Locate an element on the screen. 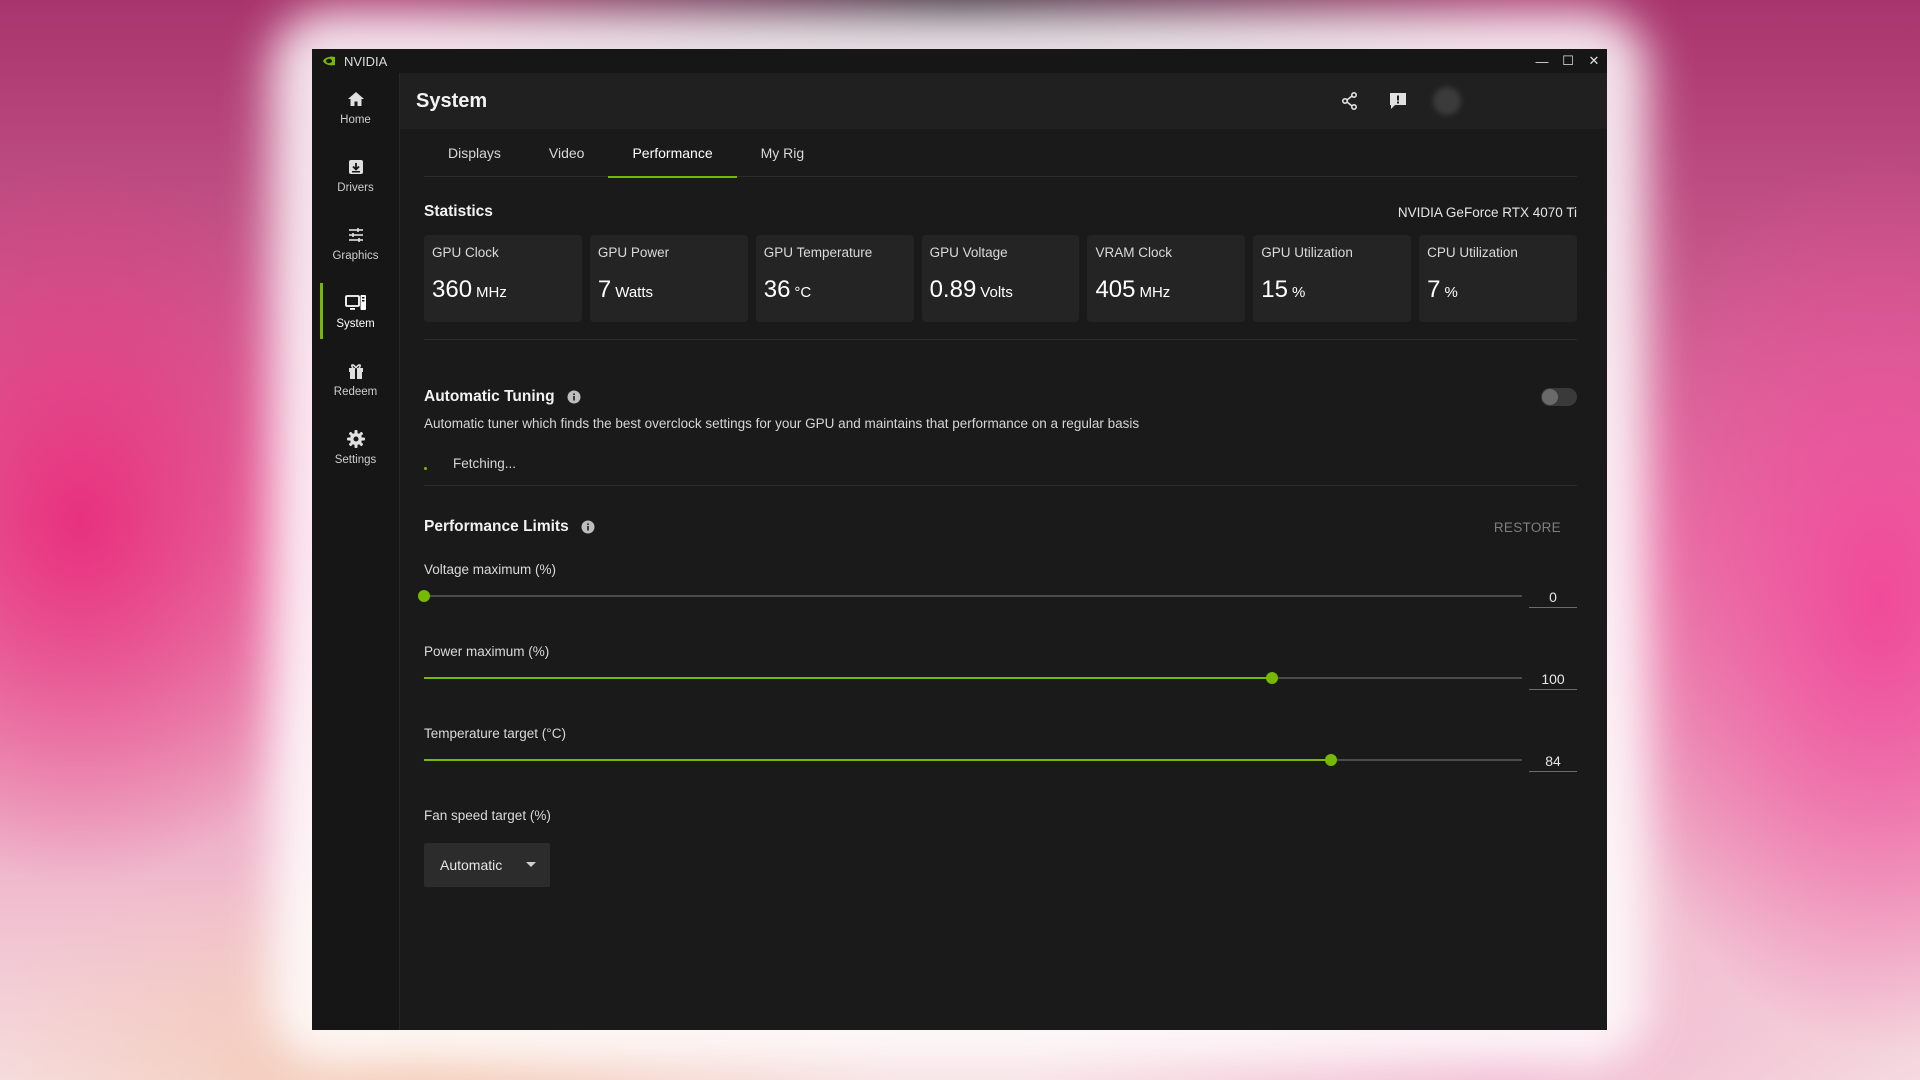 The height and width of the screenshot is (1080, 1920). sidebar-item-label: Drivers is located at coordinates (355, 188).